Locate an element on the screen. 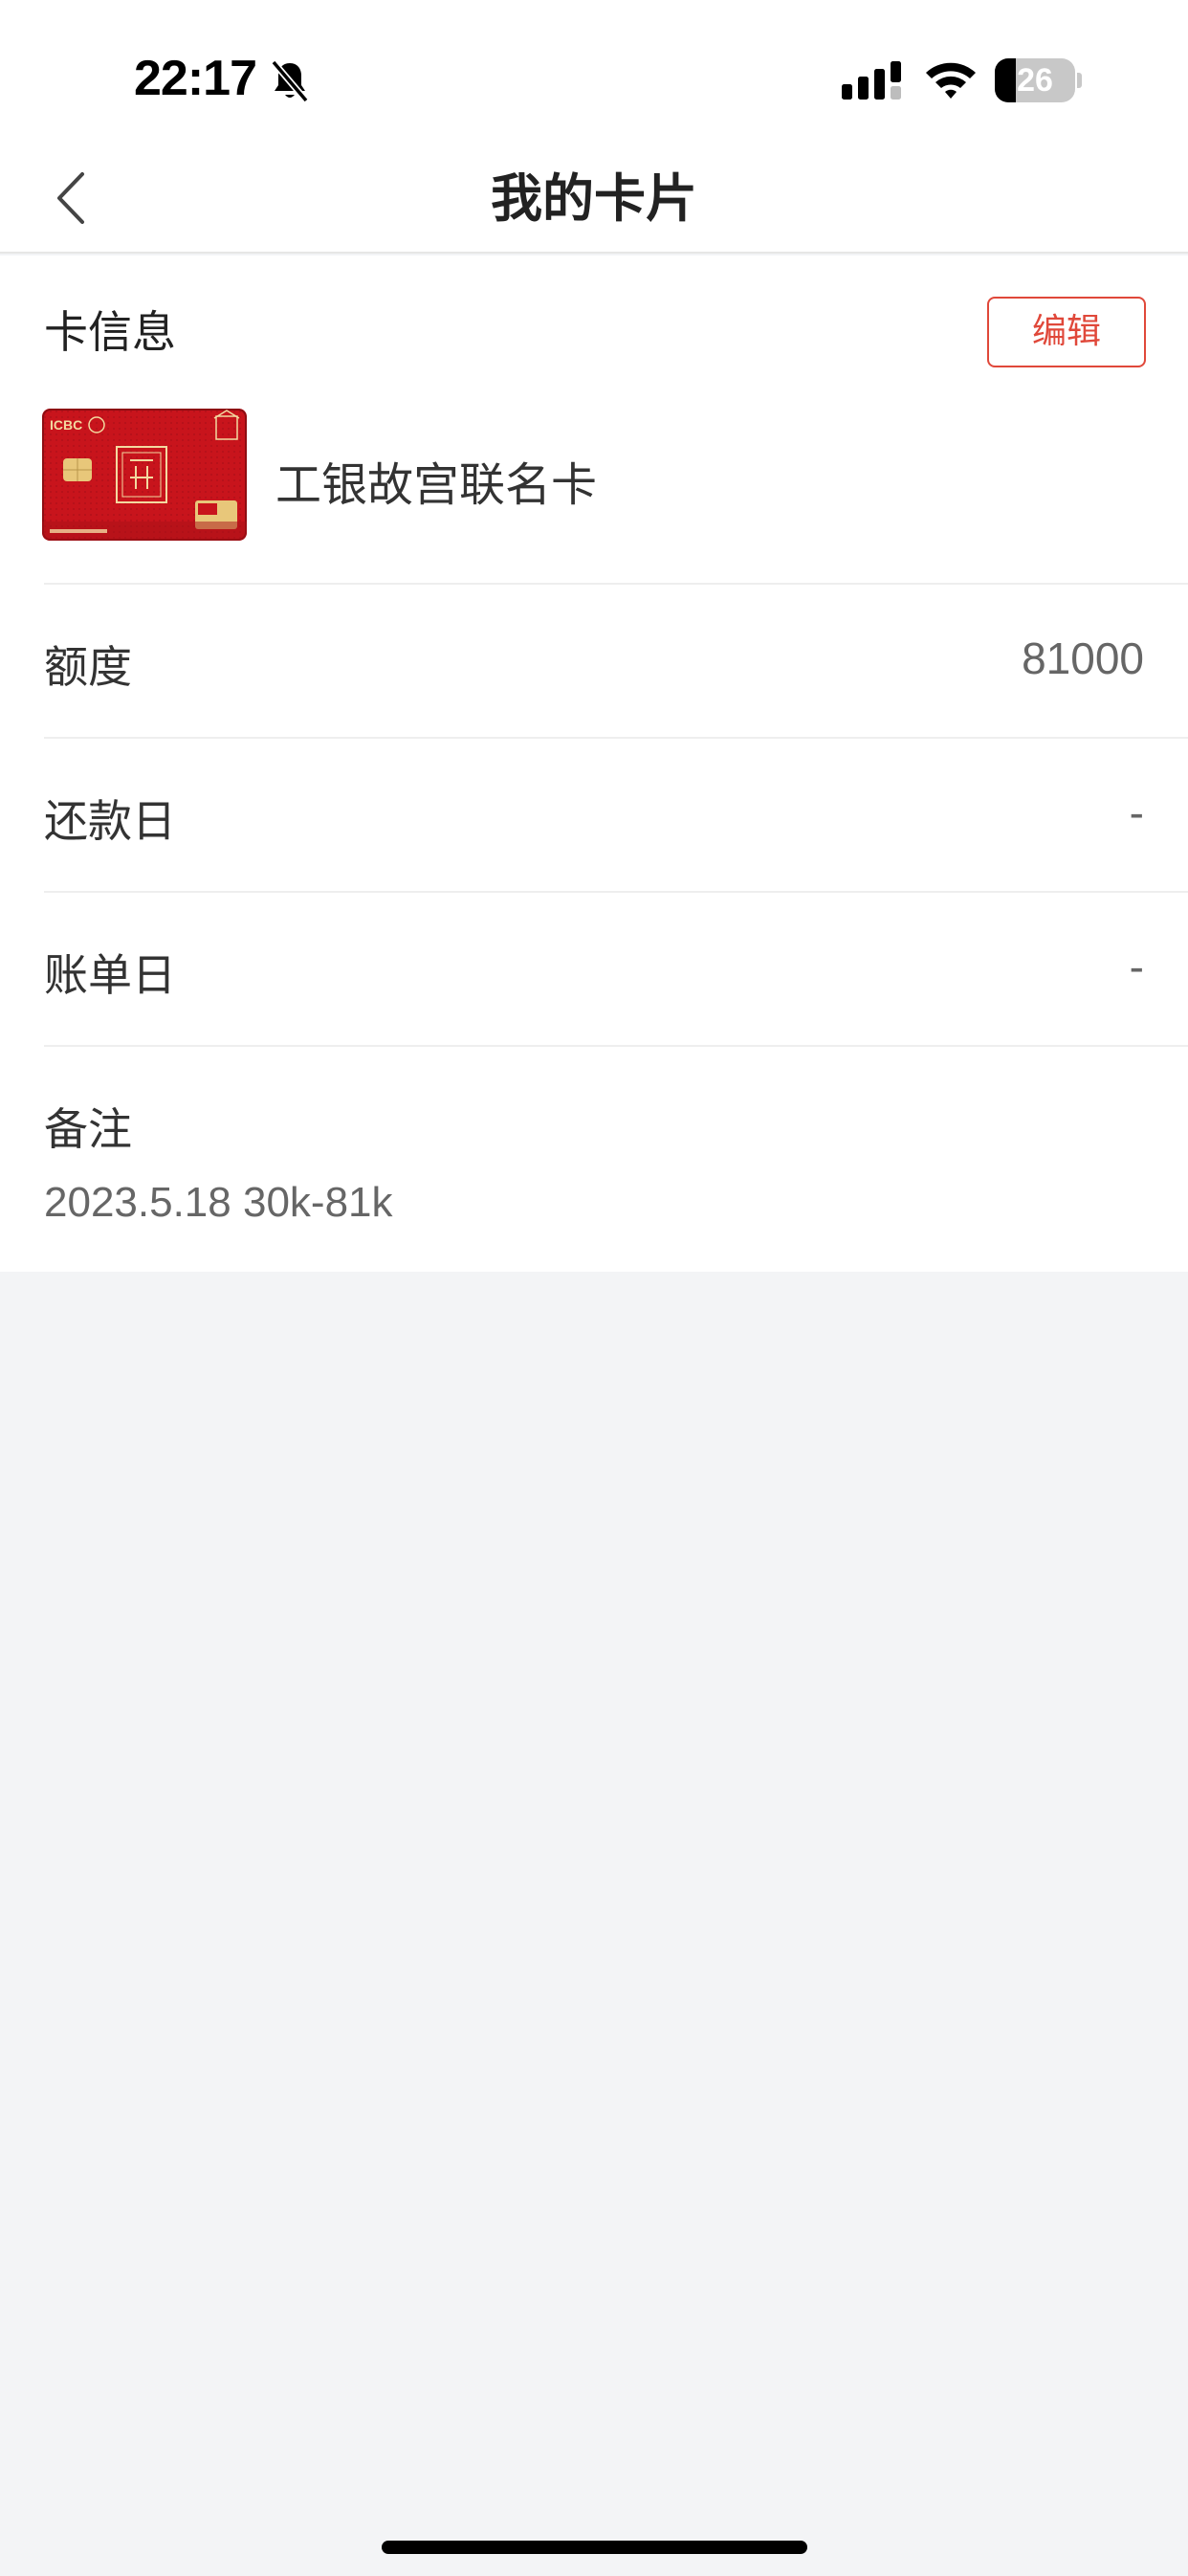 The image size is (1188, 2576). note-label: 备注 is located at coordinates (88, 1129).